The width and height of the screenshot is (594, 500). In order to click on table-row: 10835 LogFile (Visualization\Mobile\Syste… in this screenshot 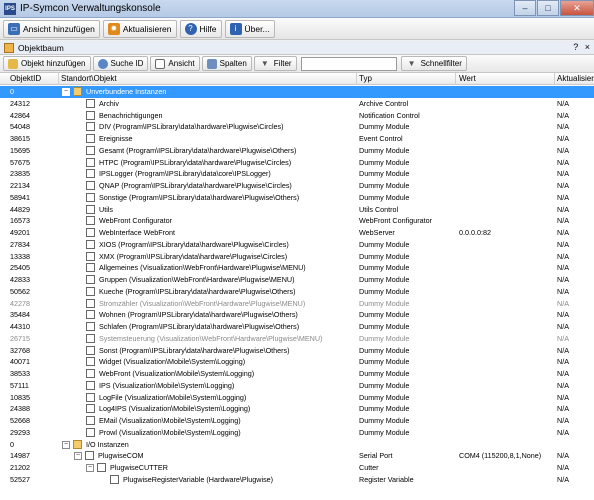, I will do `click(297, 398)`.